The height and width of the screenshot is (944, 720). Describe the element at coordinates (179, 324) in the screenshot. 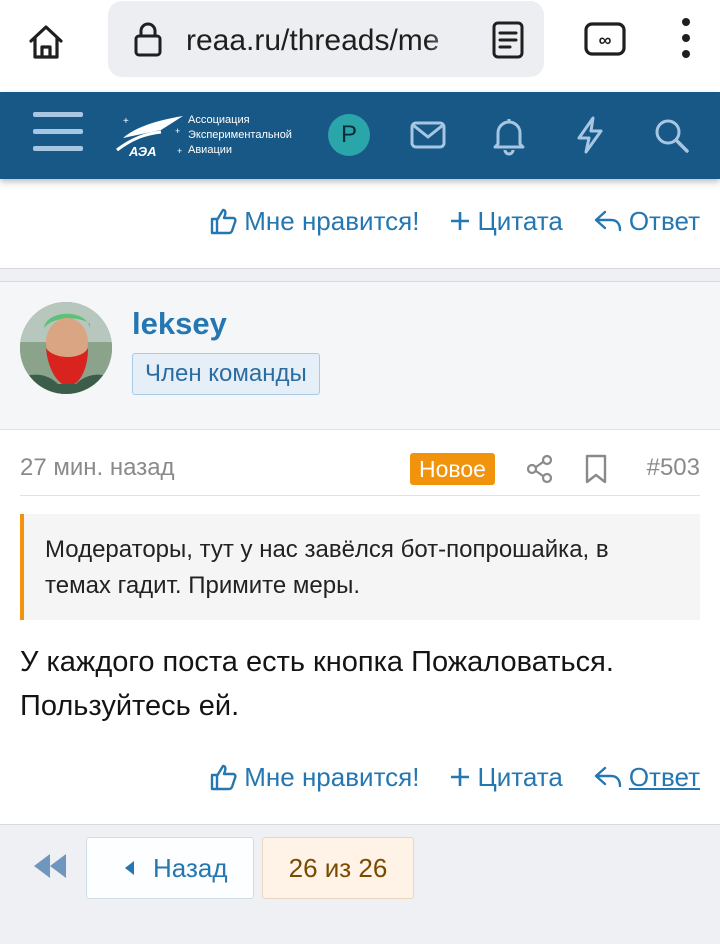

I see `username: leksey` at that location.